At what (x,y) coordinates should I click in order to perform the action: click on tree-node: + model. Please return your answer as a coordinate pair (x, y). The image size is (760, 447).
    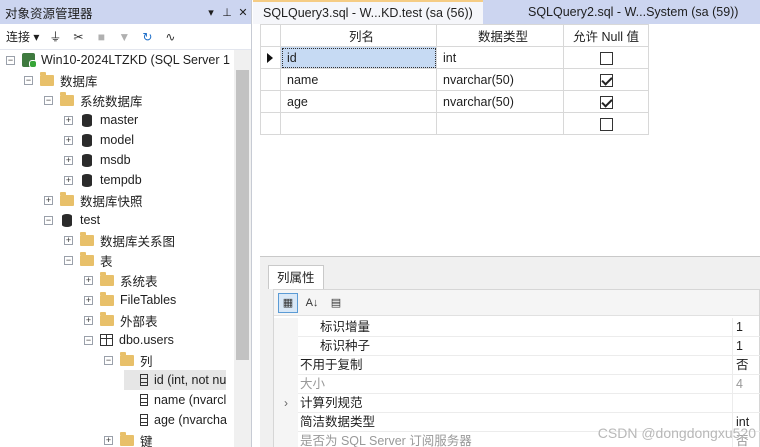
    Looking at the image, I should click on (99, 140).